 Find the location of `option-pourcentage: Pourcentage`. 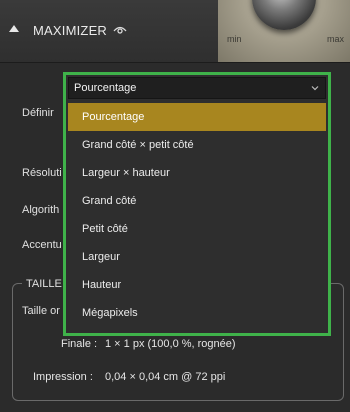

option-pourcentage: Pourcentage is located at coordinates (197, 117).